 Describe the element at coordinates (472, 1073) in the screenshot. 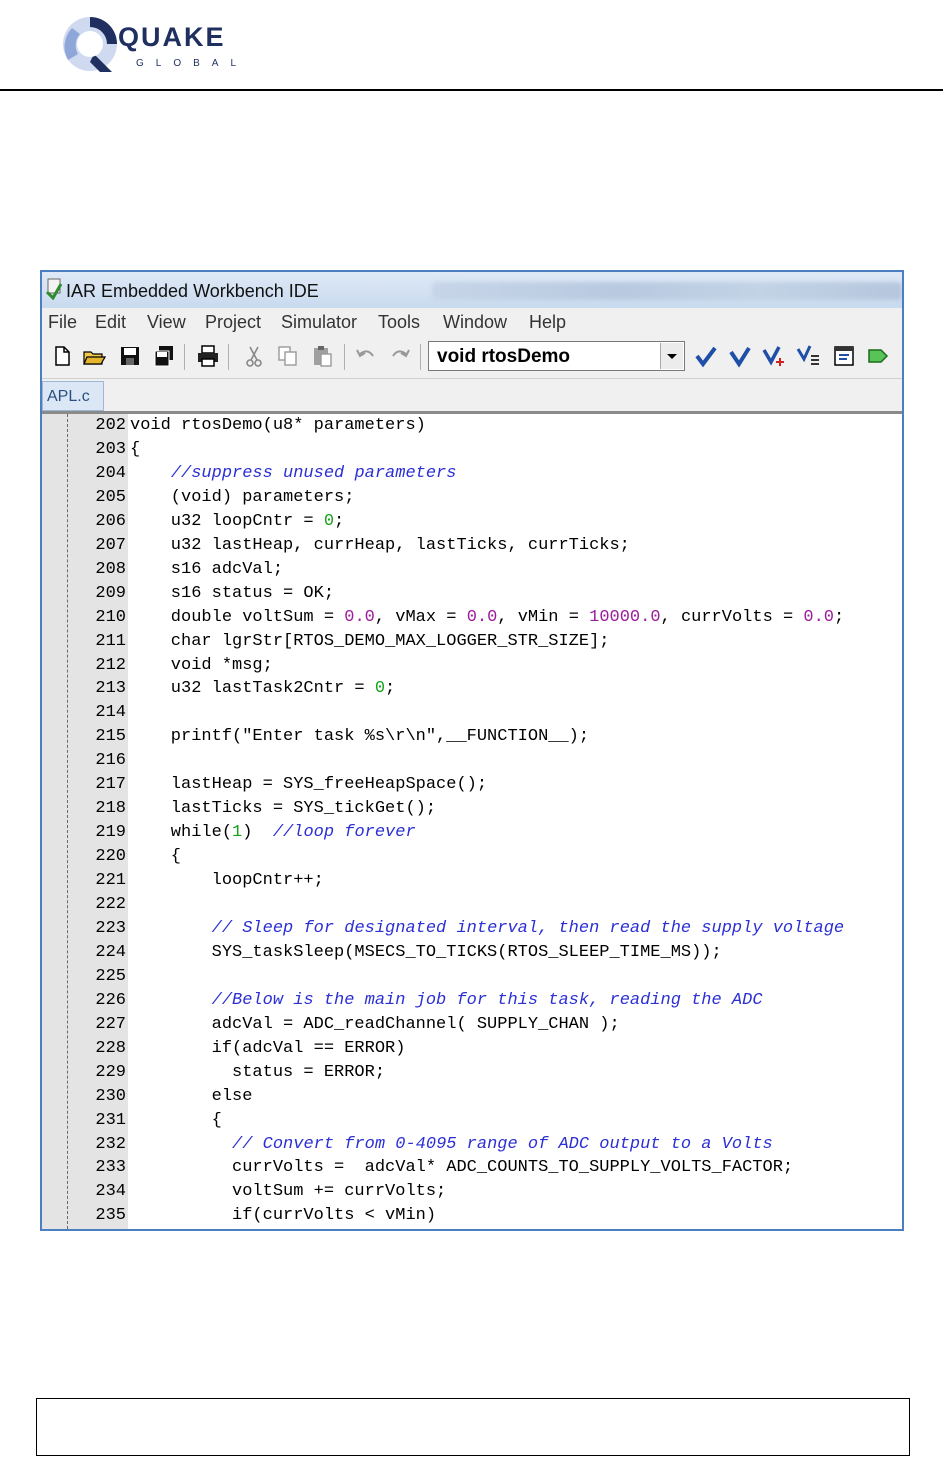

I see `code-line: 229 status = ERROR;` at that location.